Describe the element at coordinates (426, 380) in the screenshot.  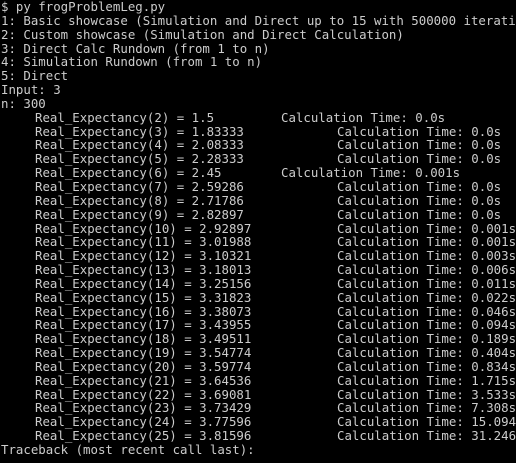
I see `calculation-time: Calculation Time: 1.715s` at that location.